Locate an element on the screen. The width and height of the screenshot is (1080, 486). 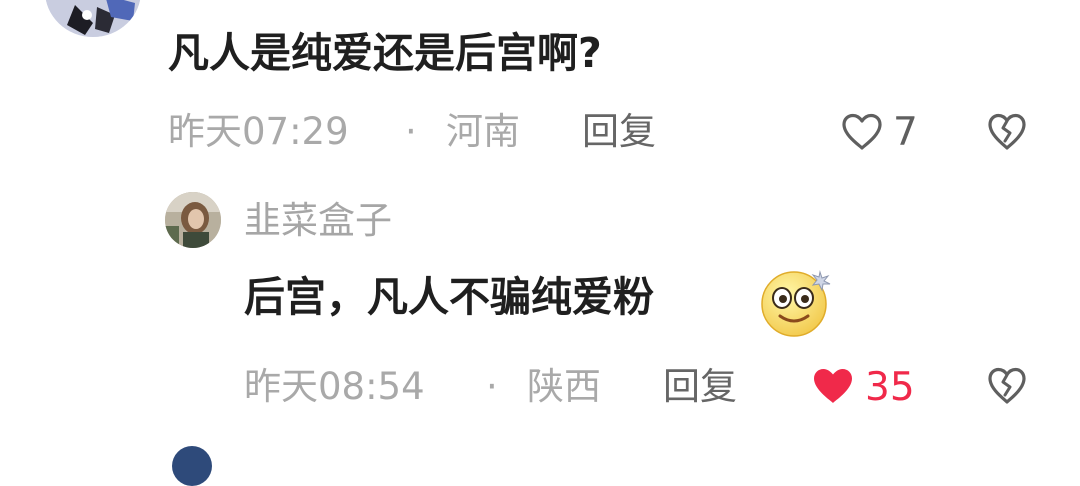
comment-location: 河南 is located at coordinates (483, 131).